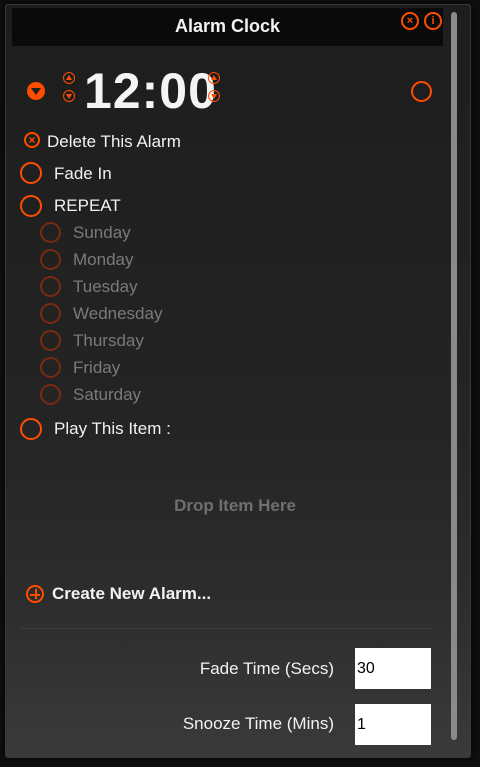 The height and width of the screenshot is (767, 480). What do you see at coordinates (393, 668) in the screenshot?
I see `fade-time-input` at bounding box center [393, 668].